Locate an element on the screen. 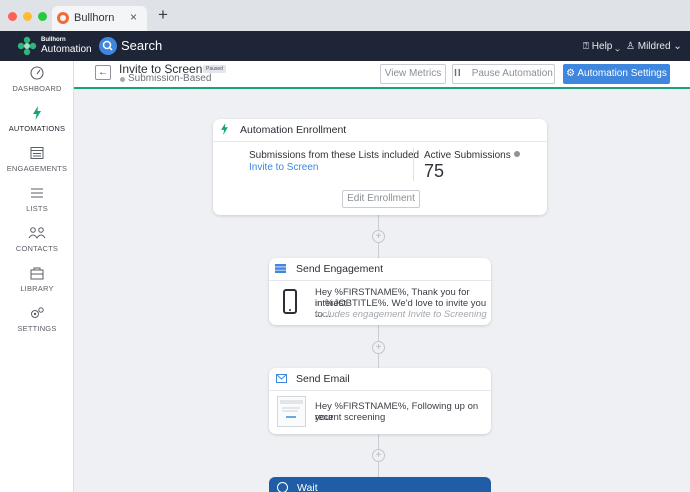  engagements-icon is located at coordinates (37, 153).